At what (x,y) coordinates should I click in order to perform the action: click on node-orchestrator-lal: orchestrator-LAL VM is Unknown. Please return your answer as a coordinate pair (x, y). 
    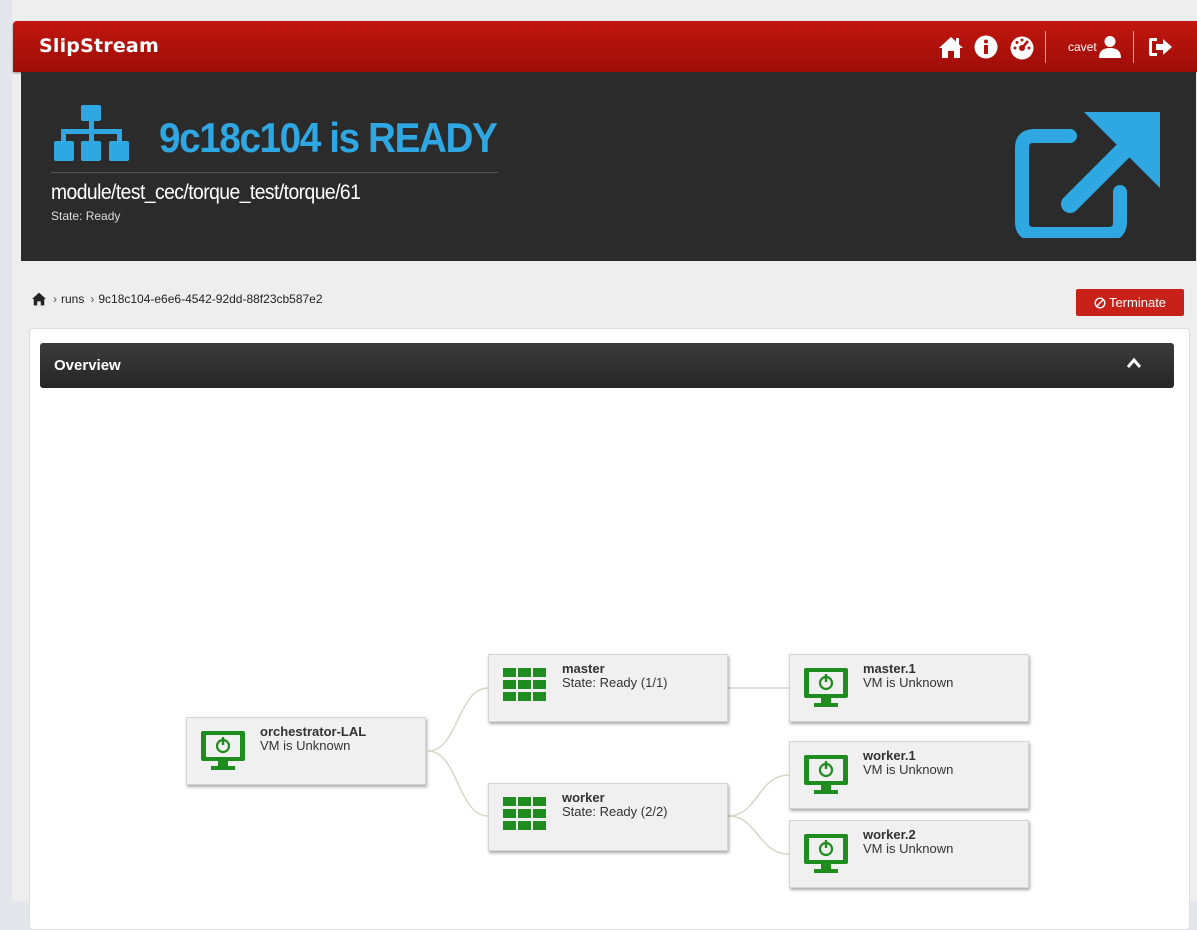
    Looking at the image, I should click on (306, 751).